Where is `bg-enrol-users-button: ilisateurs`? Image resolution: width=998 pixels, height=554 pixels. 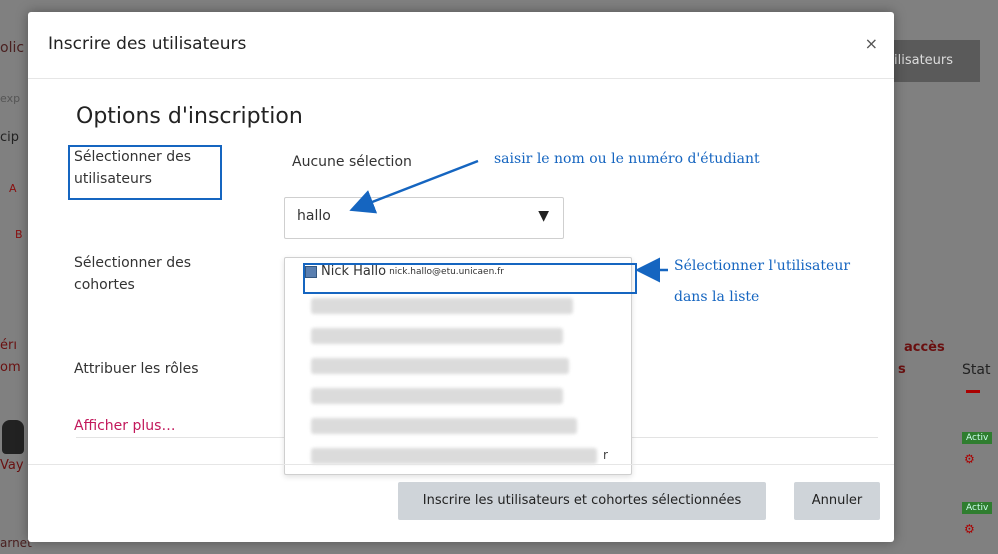
bg-enrol-users-button: ilisateurs is located at coordinates (932, 61).